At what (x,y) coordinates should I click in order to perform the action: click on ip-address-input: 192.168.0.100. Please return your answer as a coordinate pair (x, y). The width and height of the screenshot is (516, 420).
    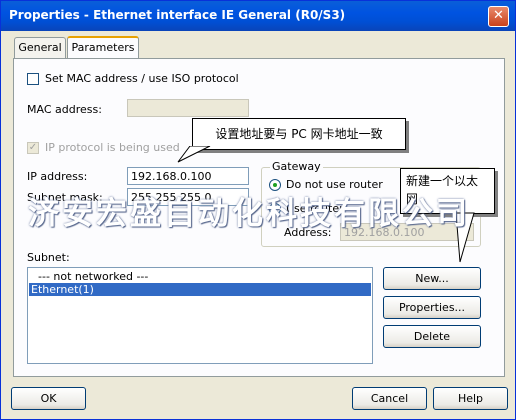
    Looking at the image, I should click on (188, 176).